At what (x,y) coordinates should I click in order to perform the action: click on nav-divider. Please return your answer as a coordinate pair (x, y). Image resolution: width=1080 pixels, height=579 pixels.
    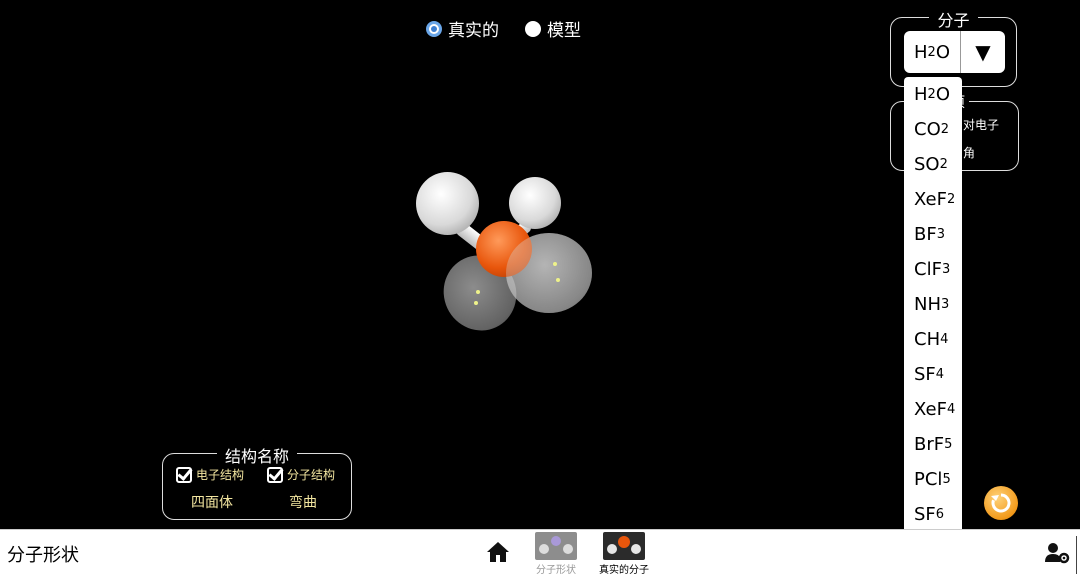
    Looking at the image, I should click on (1076, 555).